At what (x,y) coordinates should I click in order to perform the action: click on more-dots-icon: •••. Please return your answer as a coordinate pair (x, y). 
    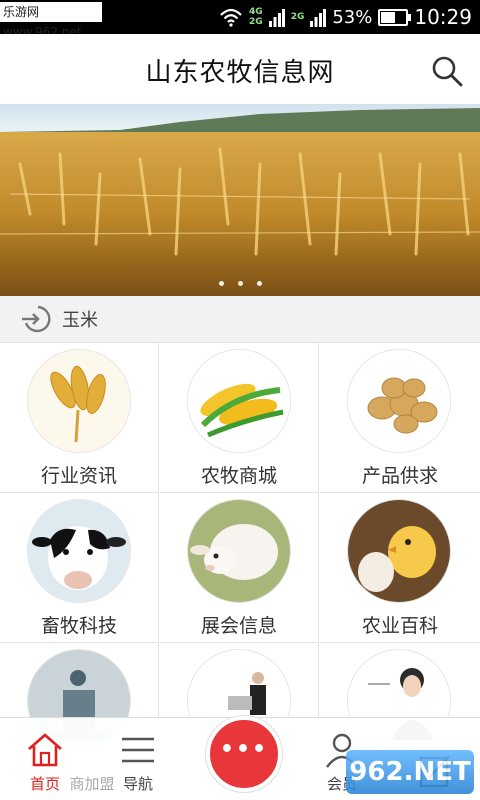
    Looking at the image, I should click on (244, 749).